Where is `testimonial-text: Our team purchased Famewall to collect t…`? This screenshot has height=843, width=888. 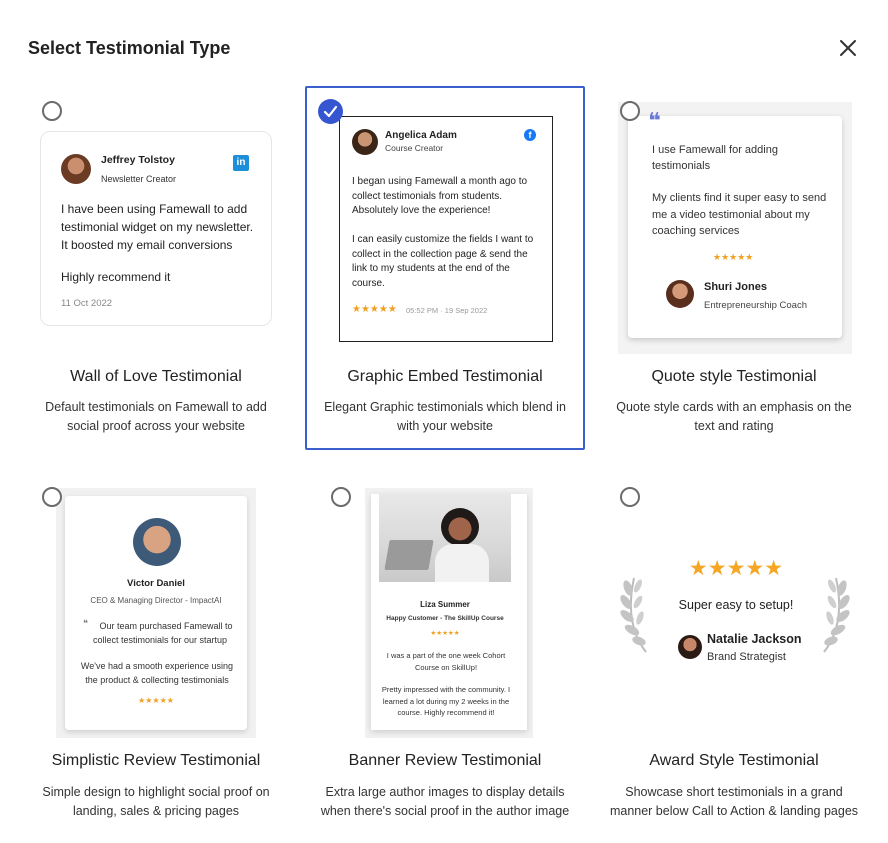 testimonial-text: Our team purchased Famewall to collect t… is located at coordinates (162, 633).